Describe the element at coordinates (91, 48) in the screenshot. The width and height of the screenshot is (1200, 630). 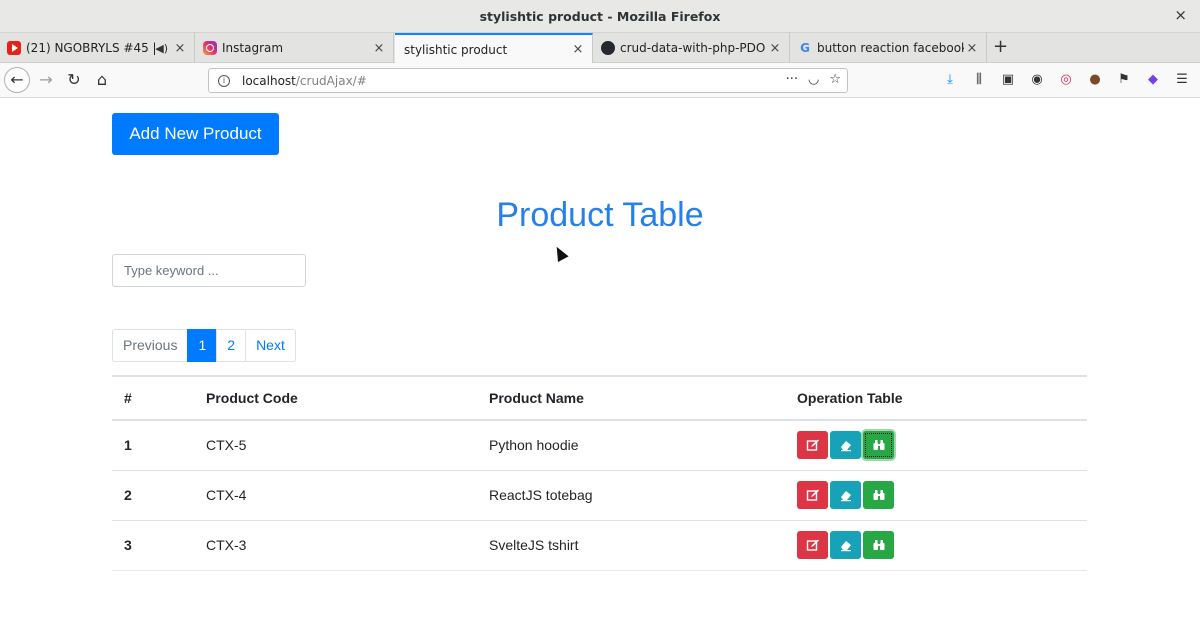
I see `tab-label: (21) NGOBRYLS #45 |` at that location.